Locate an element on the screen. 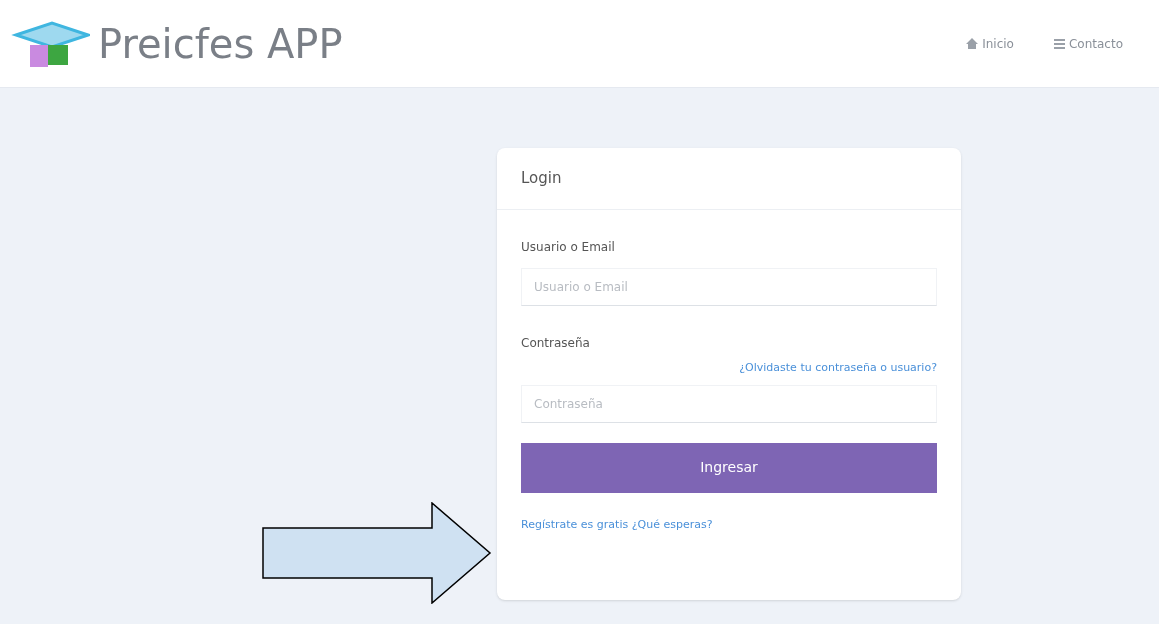  home-icon is located at coordinates (972, 43).